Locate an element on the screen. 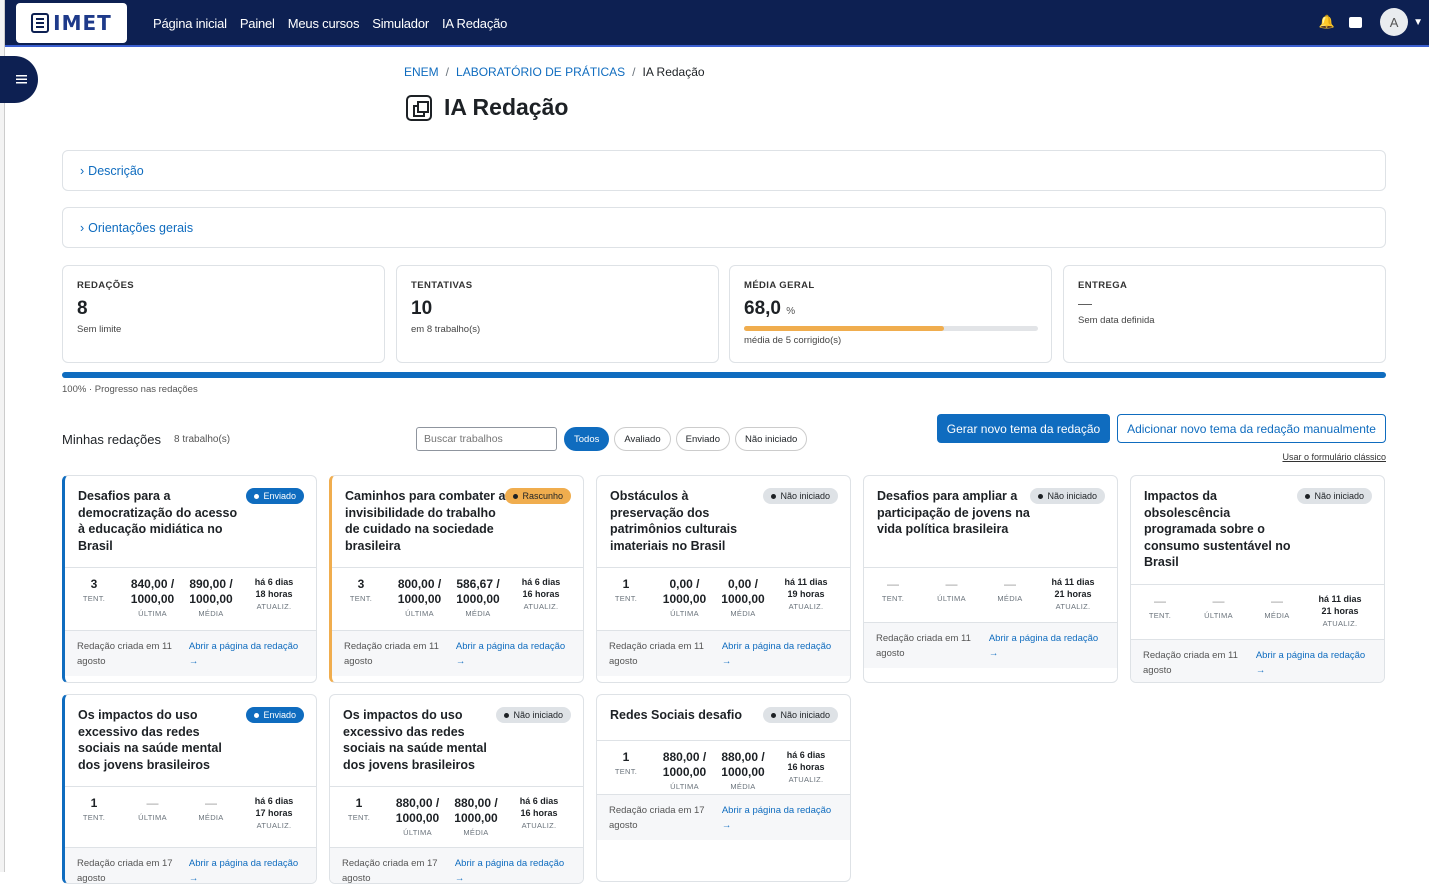 This screenshot has width=1429, height=884. stat-media: 880,00 /1000,00 MÉDIA is located at coordinates (476, 813).